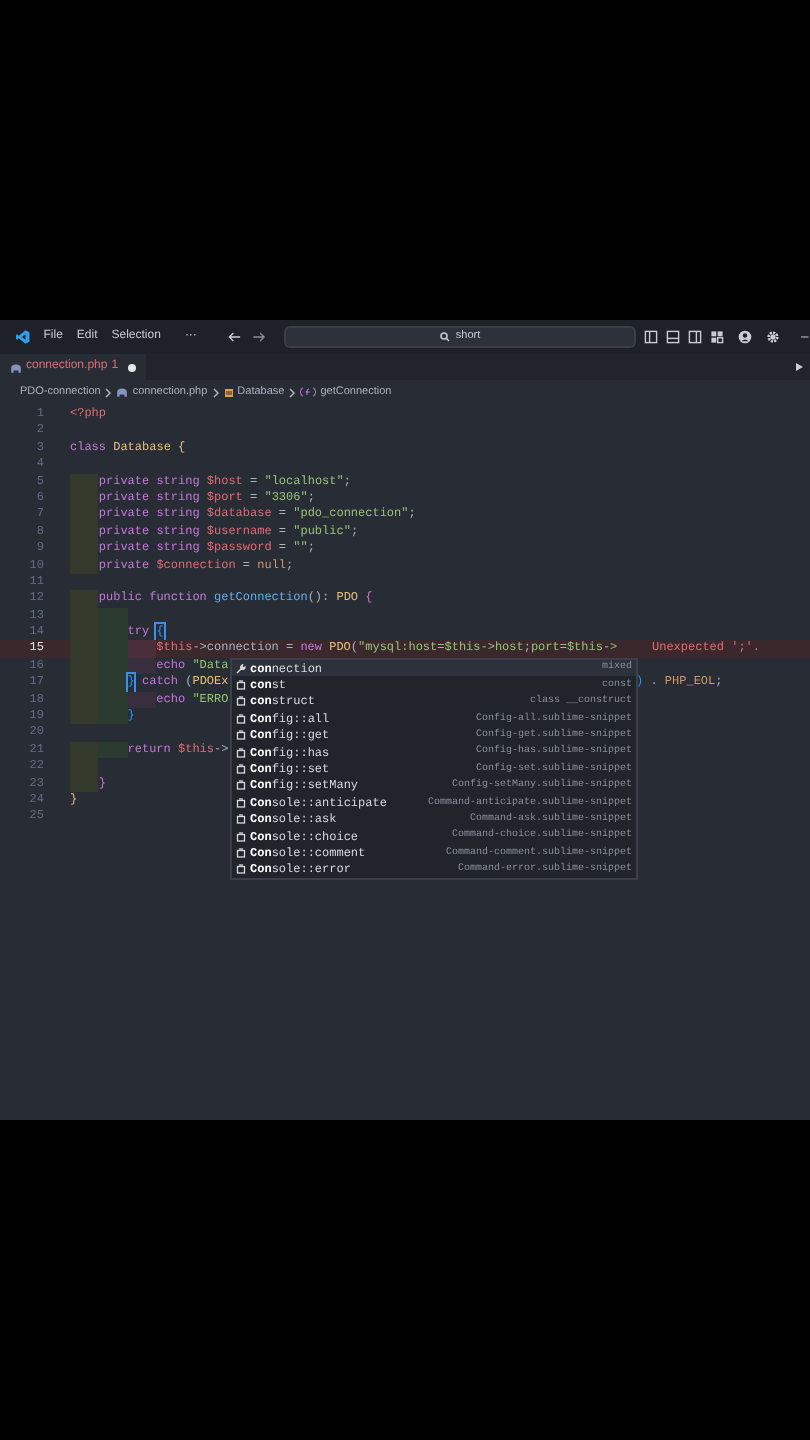 The image size is (810, 1440). I want to click on run-icon, so click(799, 367).